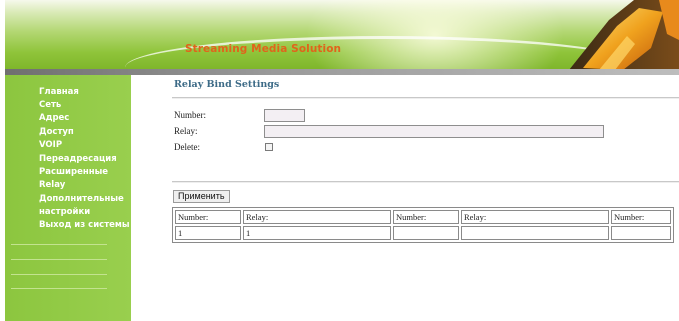 This screenshot has width=679, height=321. Describe the element at coordinates (50, 145) in the screenshot. I see `nav-item-voip: VOIP` at that location.